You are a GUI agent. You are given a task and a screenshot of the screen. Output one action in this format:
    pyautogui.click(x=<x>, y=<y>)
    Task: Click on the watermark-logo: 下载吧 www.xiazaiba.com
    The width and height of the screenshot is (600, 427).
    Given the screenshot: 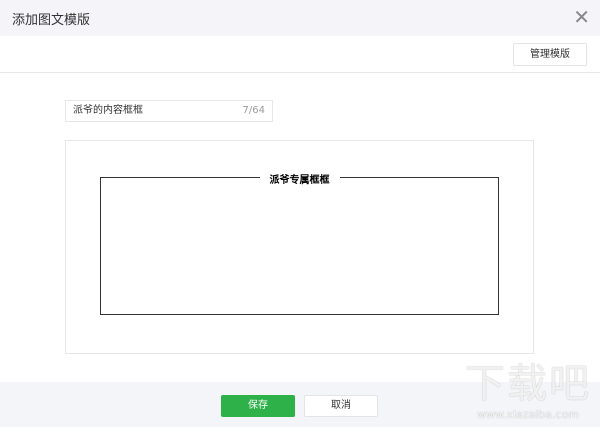 What is the action you would take?
    pyautogui.click(x=528, y=393)
    